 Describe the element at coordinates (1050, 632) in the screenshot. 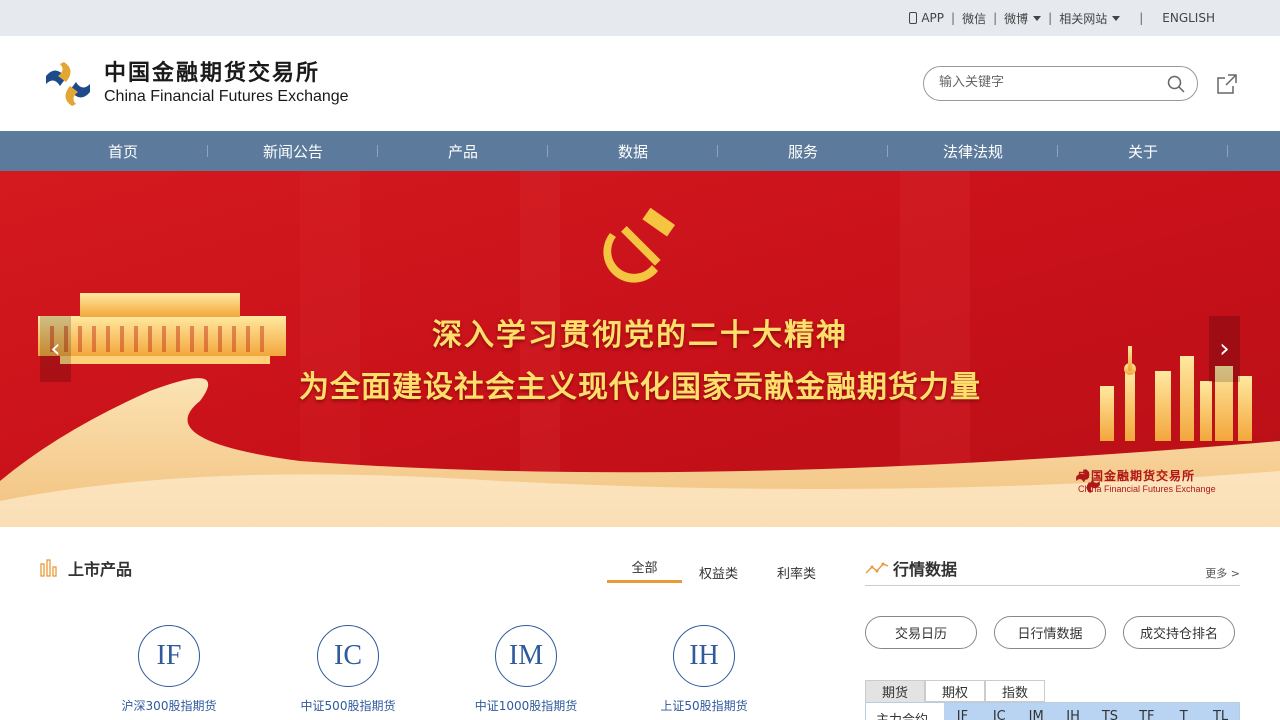

I see `daily-quotes-button: 日行情数据` at that location.